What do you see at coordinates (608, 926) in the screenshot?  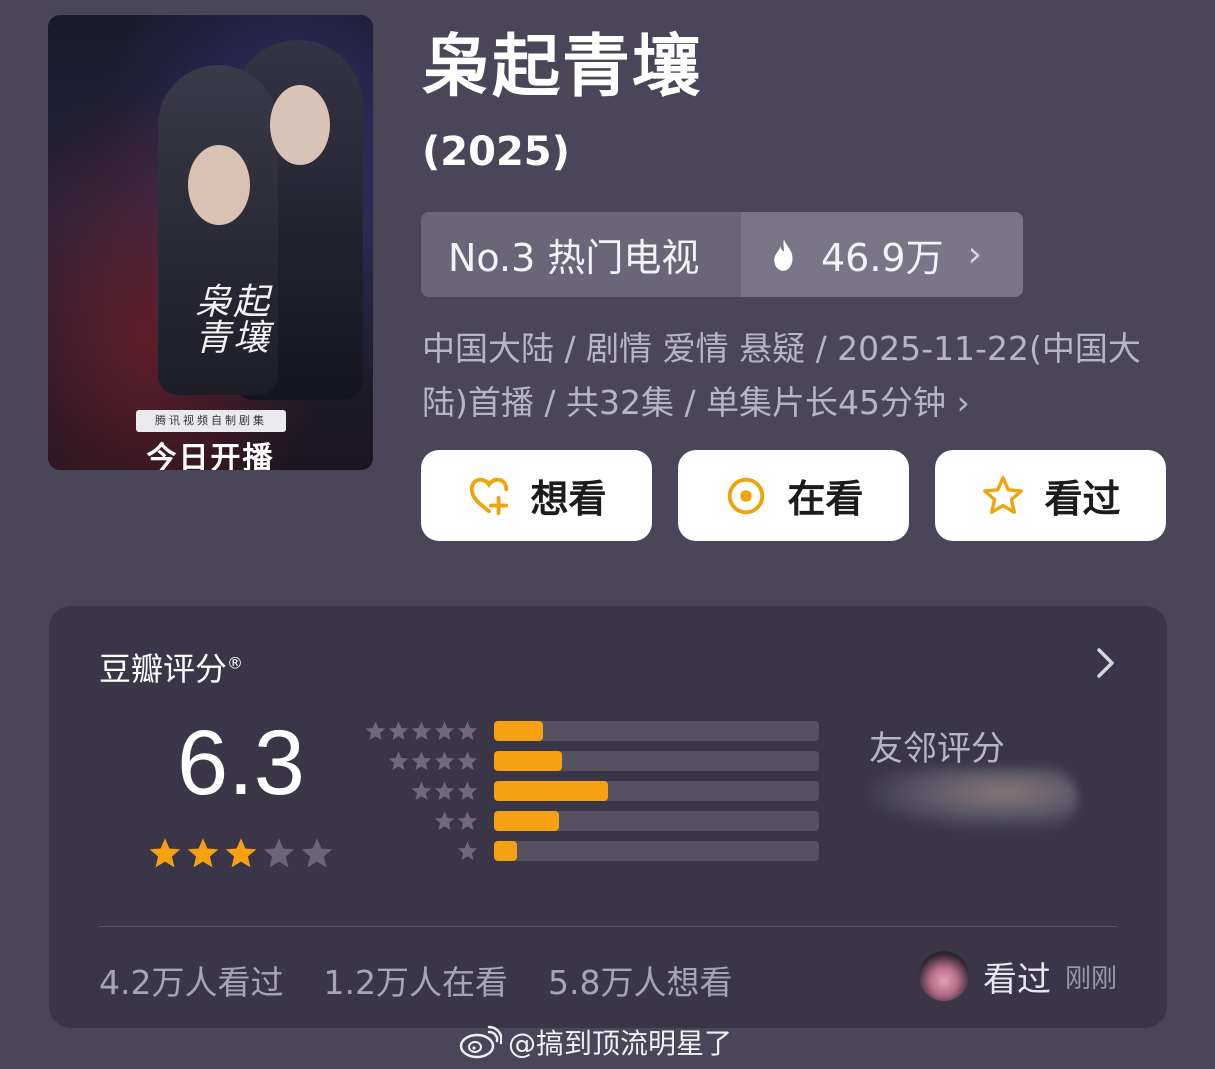 I see `divider` at bounding box center [608, 926].